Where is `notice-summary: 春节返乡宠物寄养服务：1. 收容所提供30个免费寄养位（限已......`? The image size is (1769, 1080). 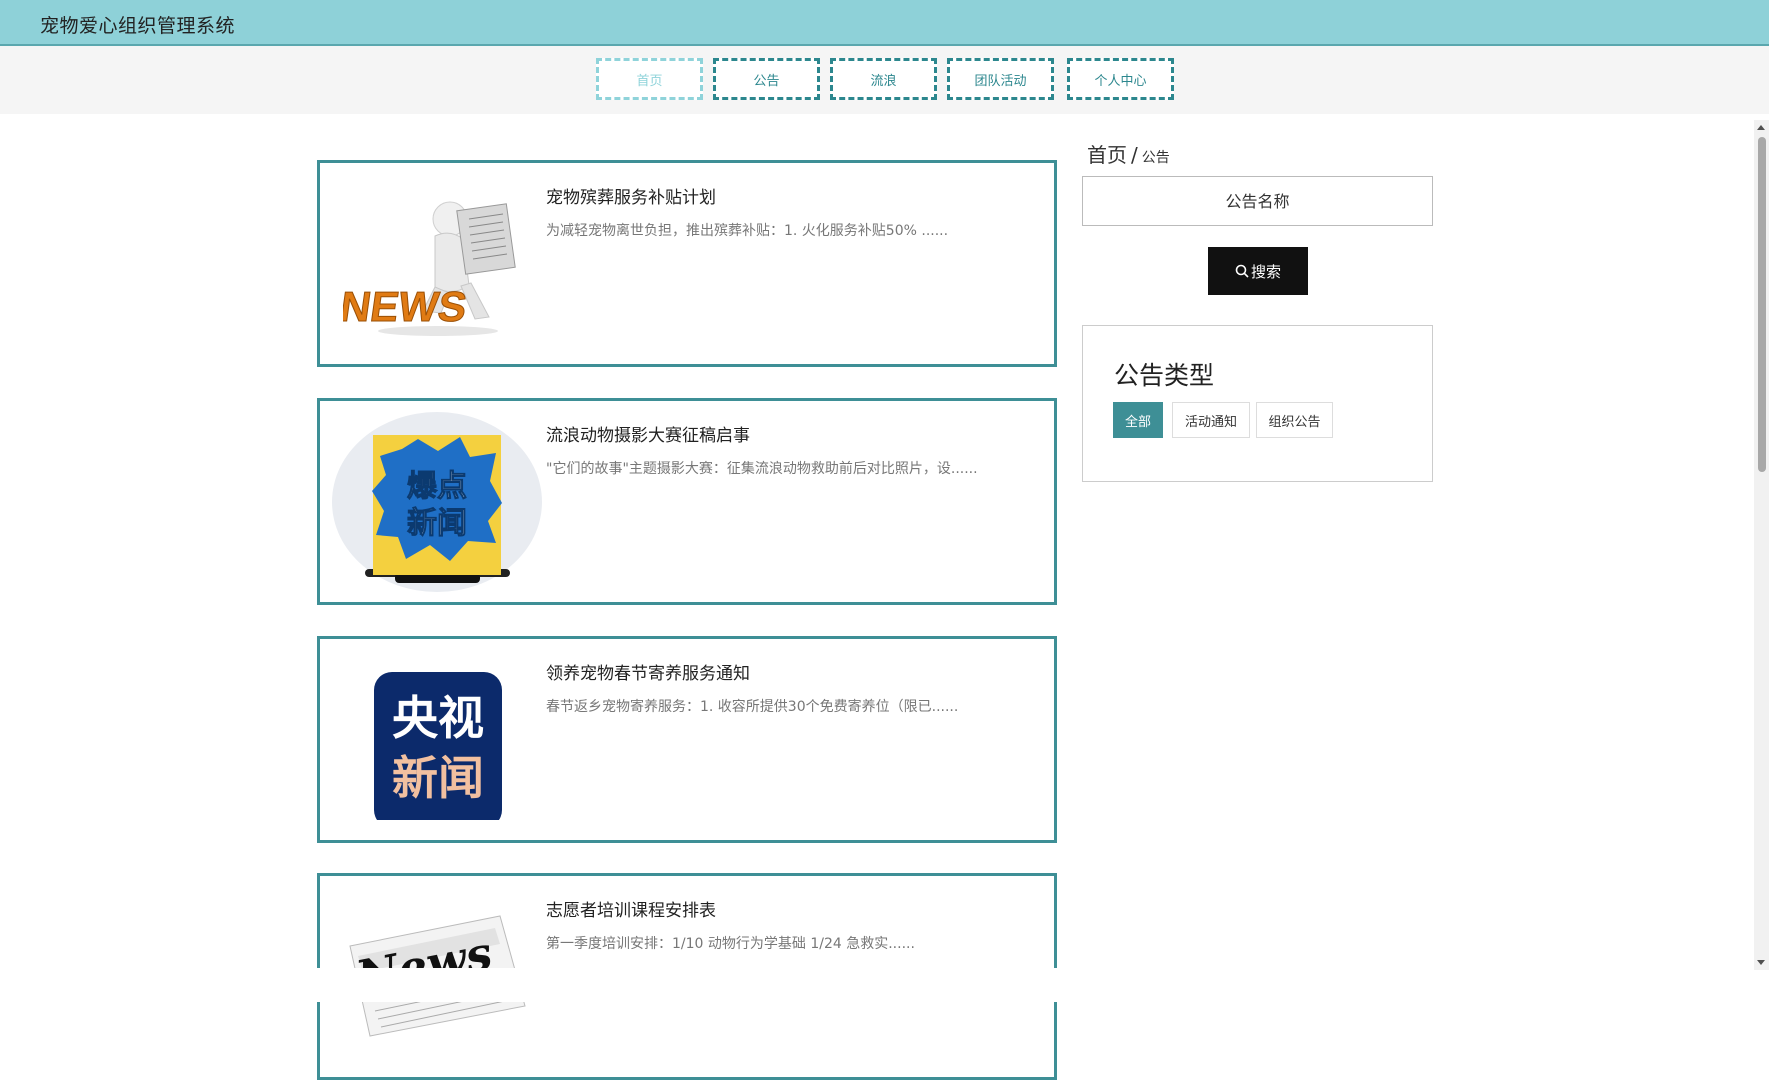
notice-summary: 春节返乡宠物寄养服务：1. 收容所提供30个免费寄养位（限已...... is located at coordinates (752, 707).